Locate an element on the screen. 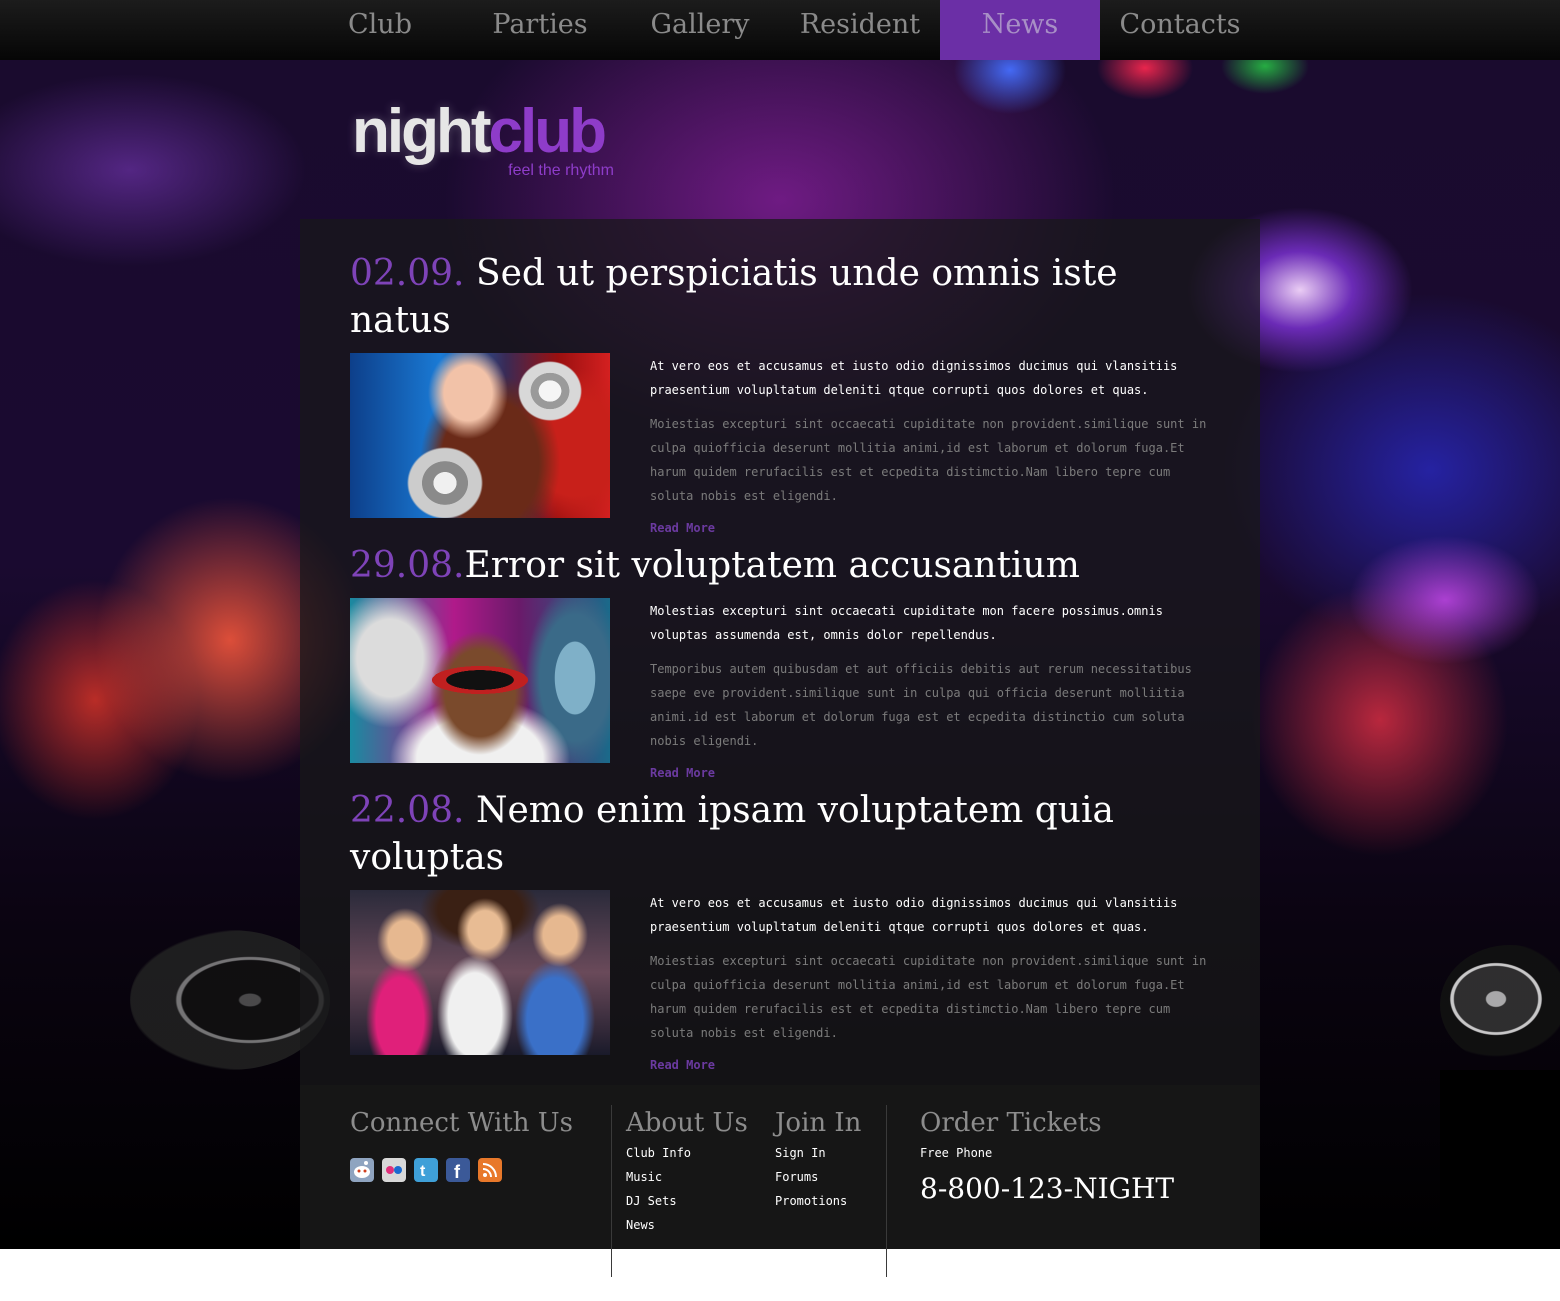  footer-heading: About Us is located at coordinates (687, 1123).